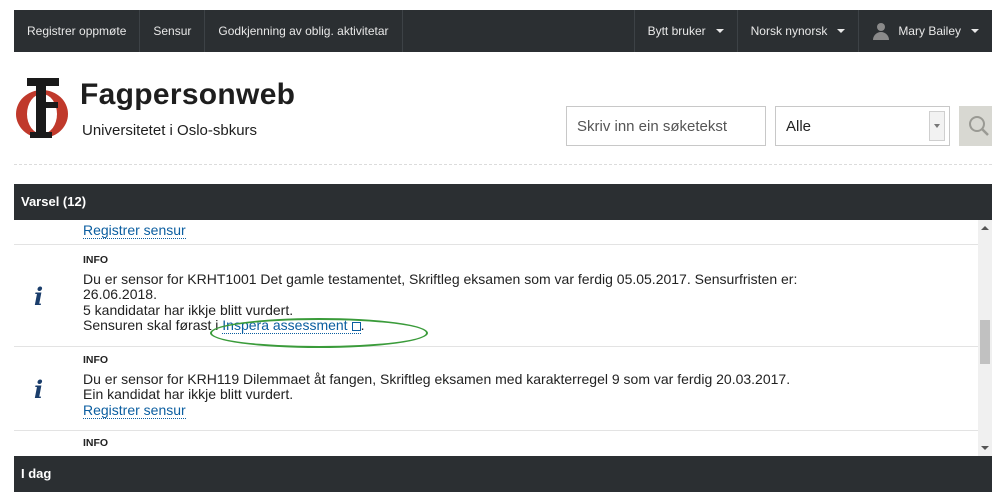 This screenshot has width=992, height=492. What do you see at coordinates (188, 394) in the screenshot?
I see `notification-text: Ein kandidat har ikkje blitt vurdert.` at bounding box center [188, 394].